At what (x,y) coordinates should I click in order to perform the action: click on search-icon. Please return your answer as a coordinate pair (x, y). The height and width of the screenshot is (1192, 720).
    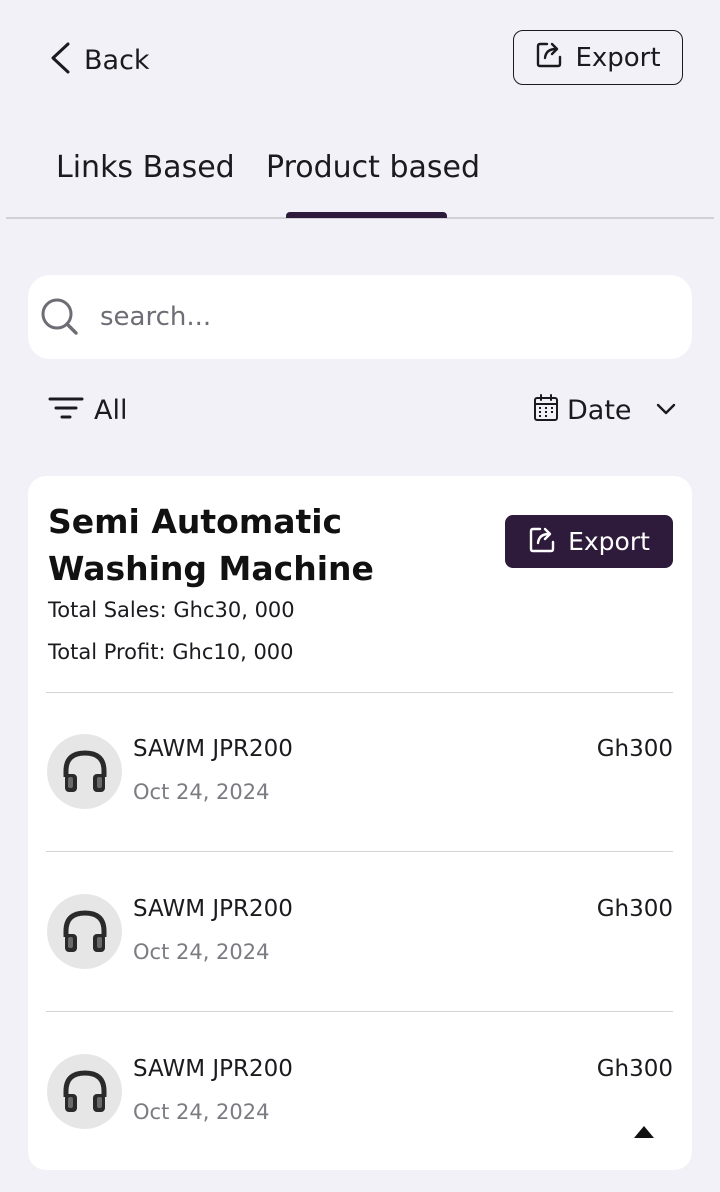
    Looking at the image, I should click on (60, 317).